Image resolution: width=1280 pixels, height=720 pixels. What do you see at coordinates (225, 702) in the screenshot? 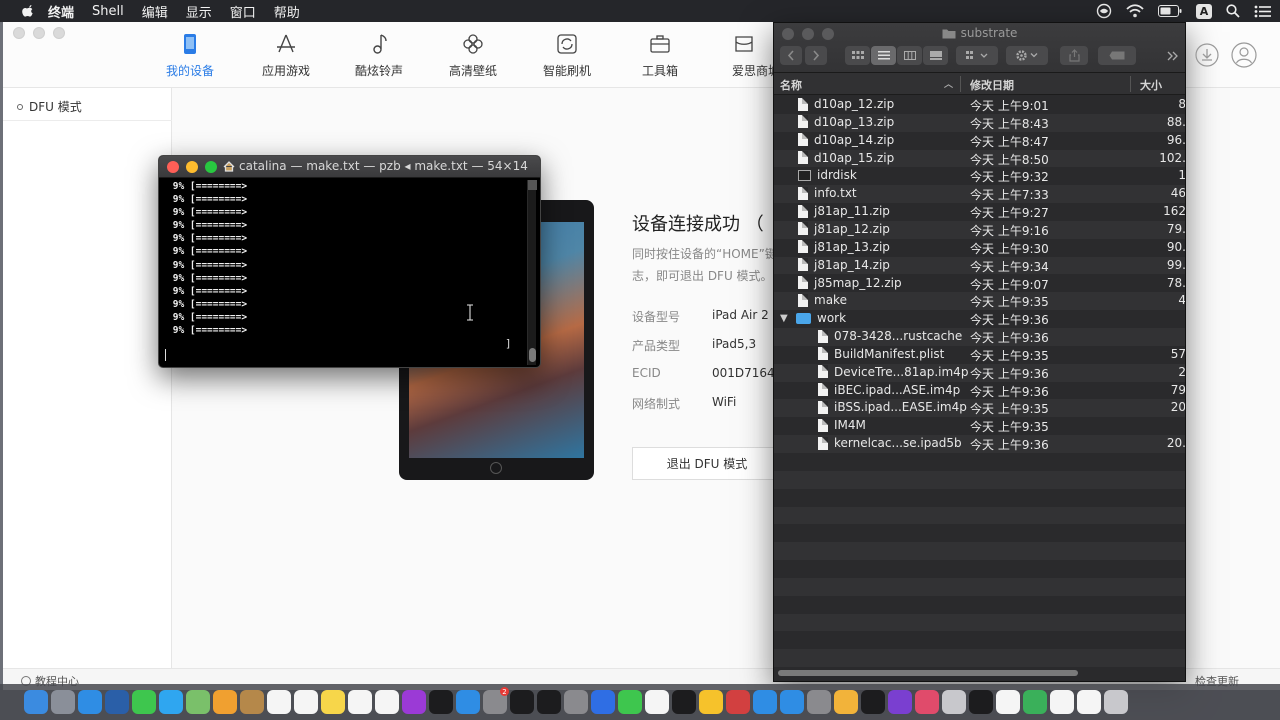
I see `dock-photos-icon` at bounding box center [225, 702].